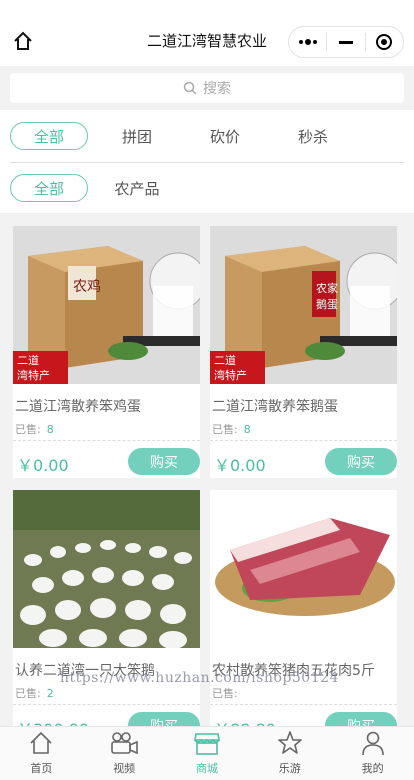 Image resolution: width=414 pixels, height=780 pixels. What do you see at coordinates (190, 88) in the screenshot?
I see `search-icon` at bounding box center [190, 88].